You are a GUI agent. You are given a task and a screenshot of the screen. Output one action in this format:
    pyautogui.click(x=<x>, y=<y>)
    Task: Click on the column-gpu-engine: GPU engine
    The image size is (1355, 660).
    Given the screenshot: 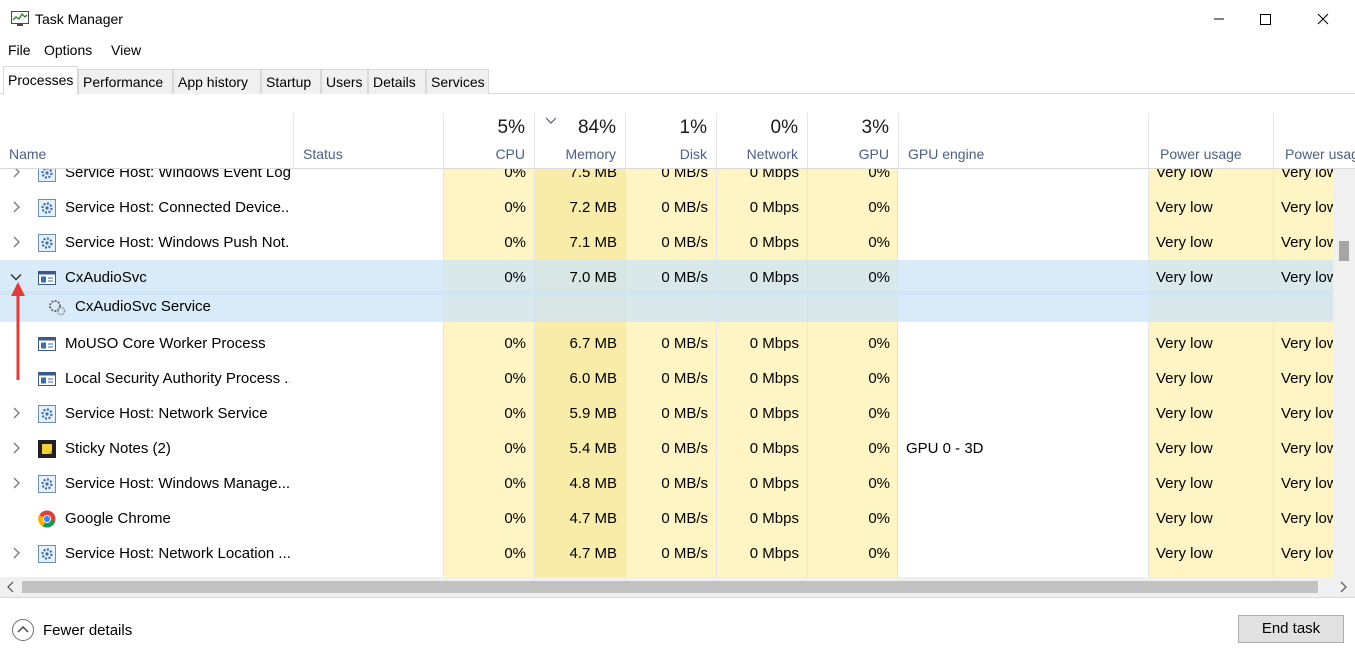 What is the action you would take?
    pyautogui.click(x=1023, y=141)
    